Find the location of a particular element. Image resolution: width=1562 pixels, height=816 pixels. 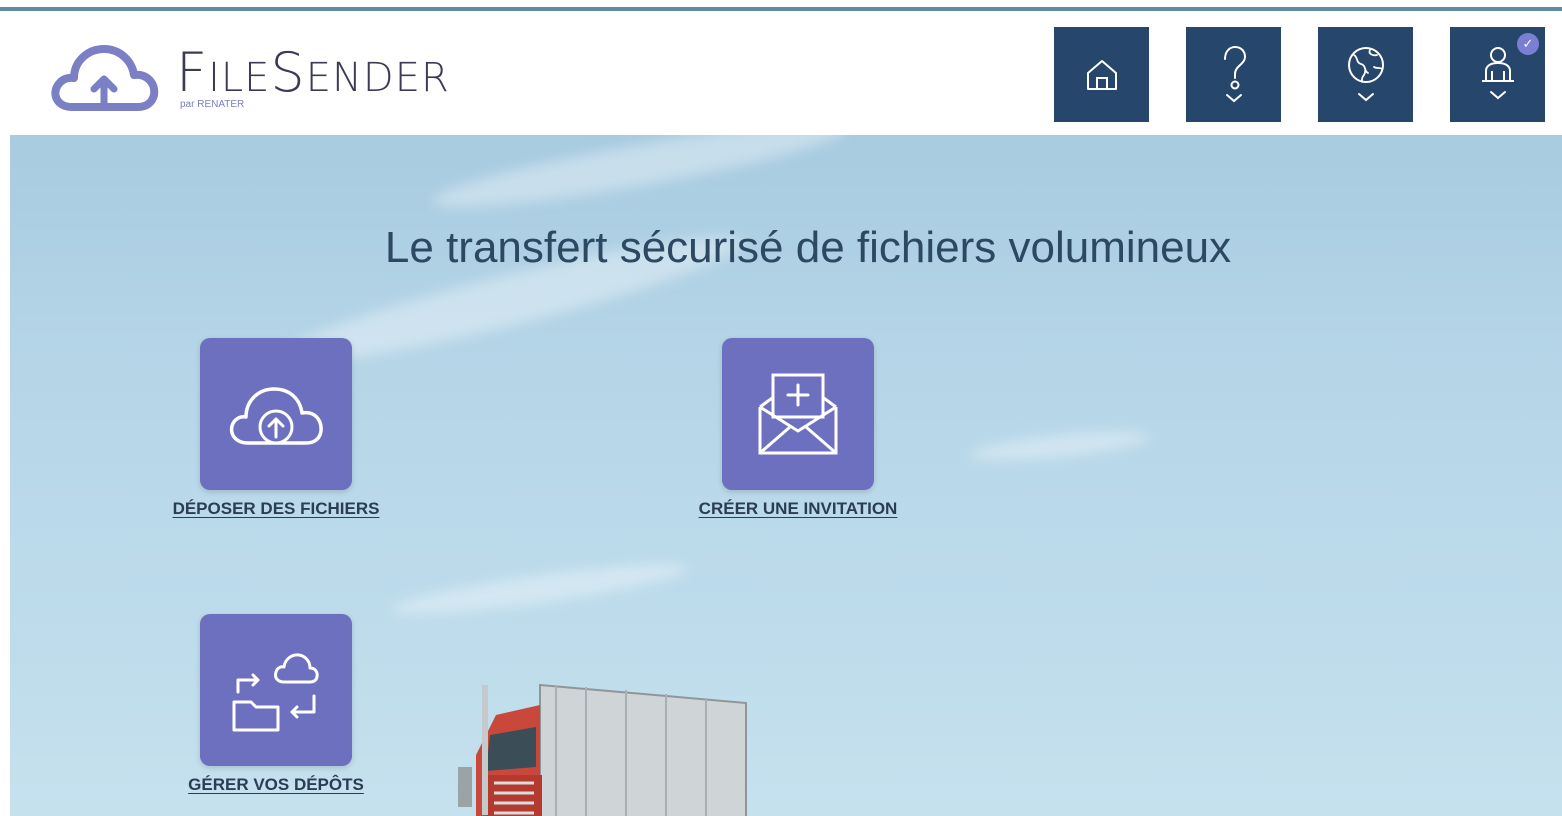

language-button is located at coordinates (1365, 74).